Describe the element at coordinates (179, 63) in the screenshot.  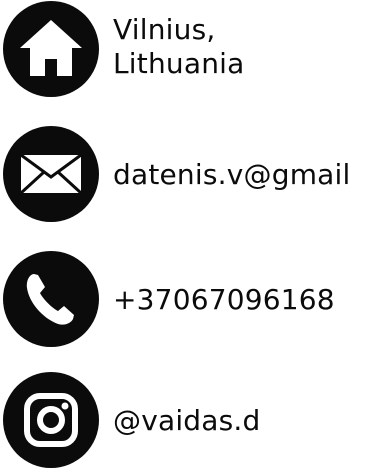
I see `address-line-2: Lithuania` at that location.